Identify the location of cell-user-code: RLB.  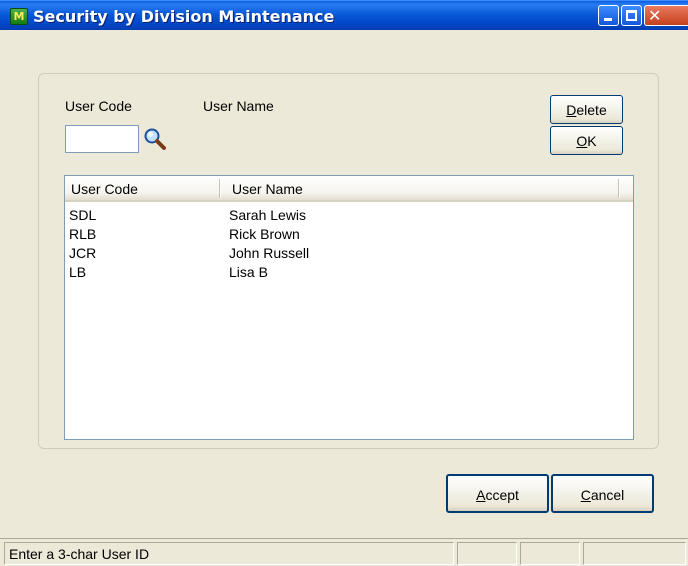
(83, 234).